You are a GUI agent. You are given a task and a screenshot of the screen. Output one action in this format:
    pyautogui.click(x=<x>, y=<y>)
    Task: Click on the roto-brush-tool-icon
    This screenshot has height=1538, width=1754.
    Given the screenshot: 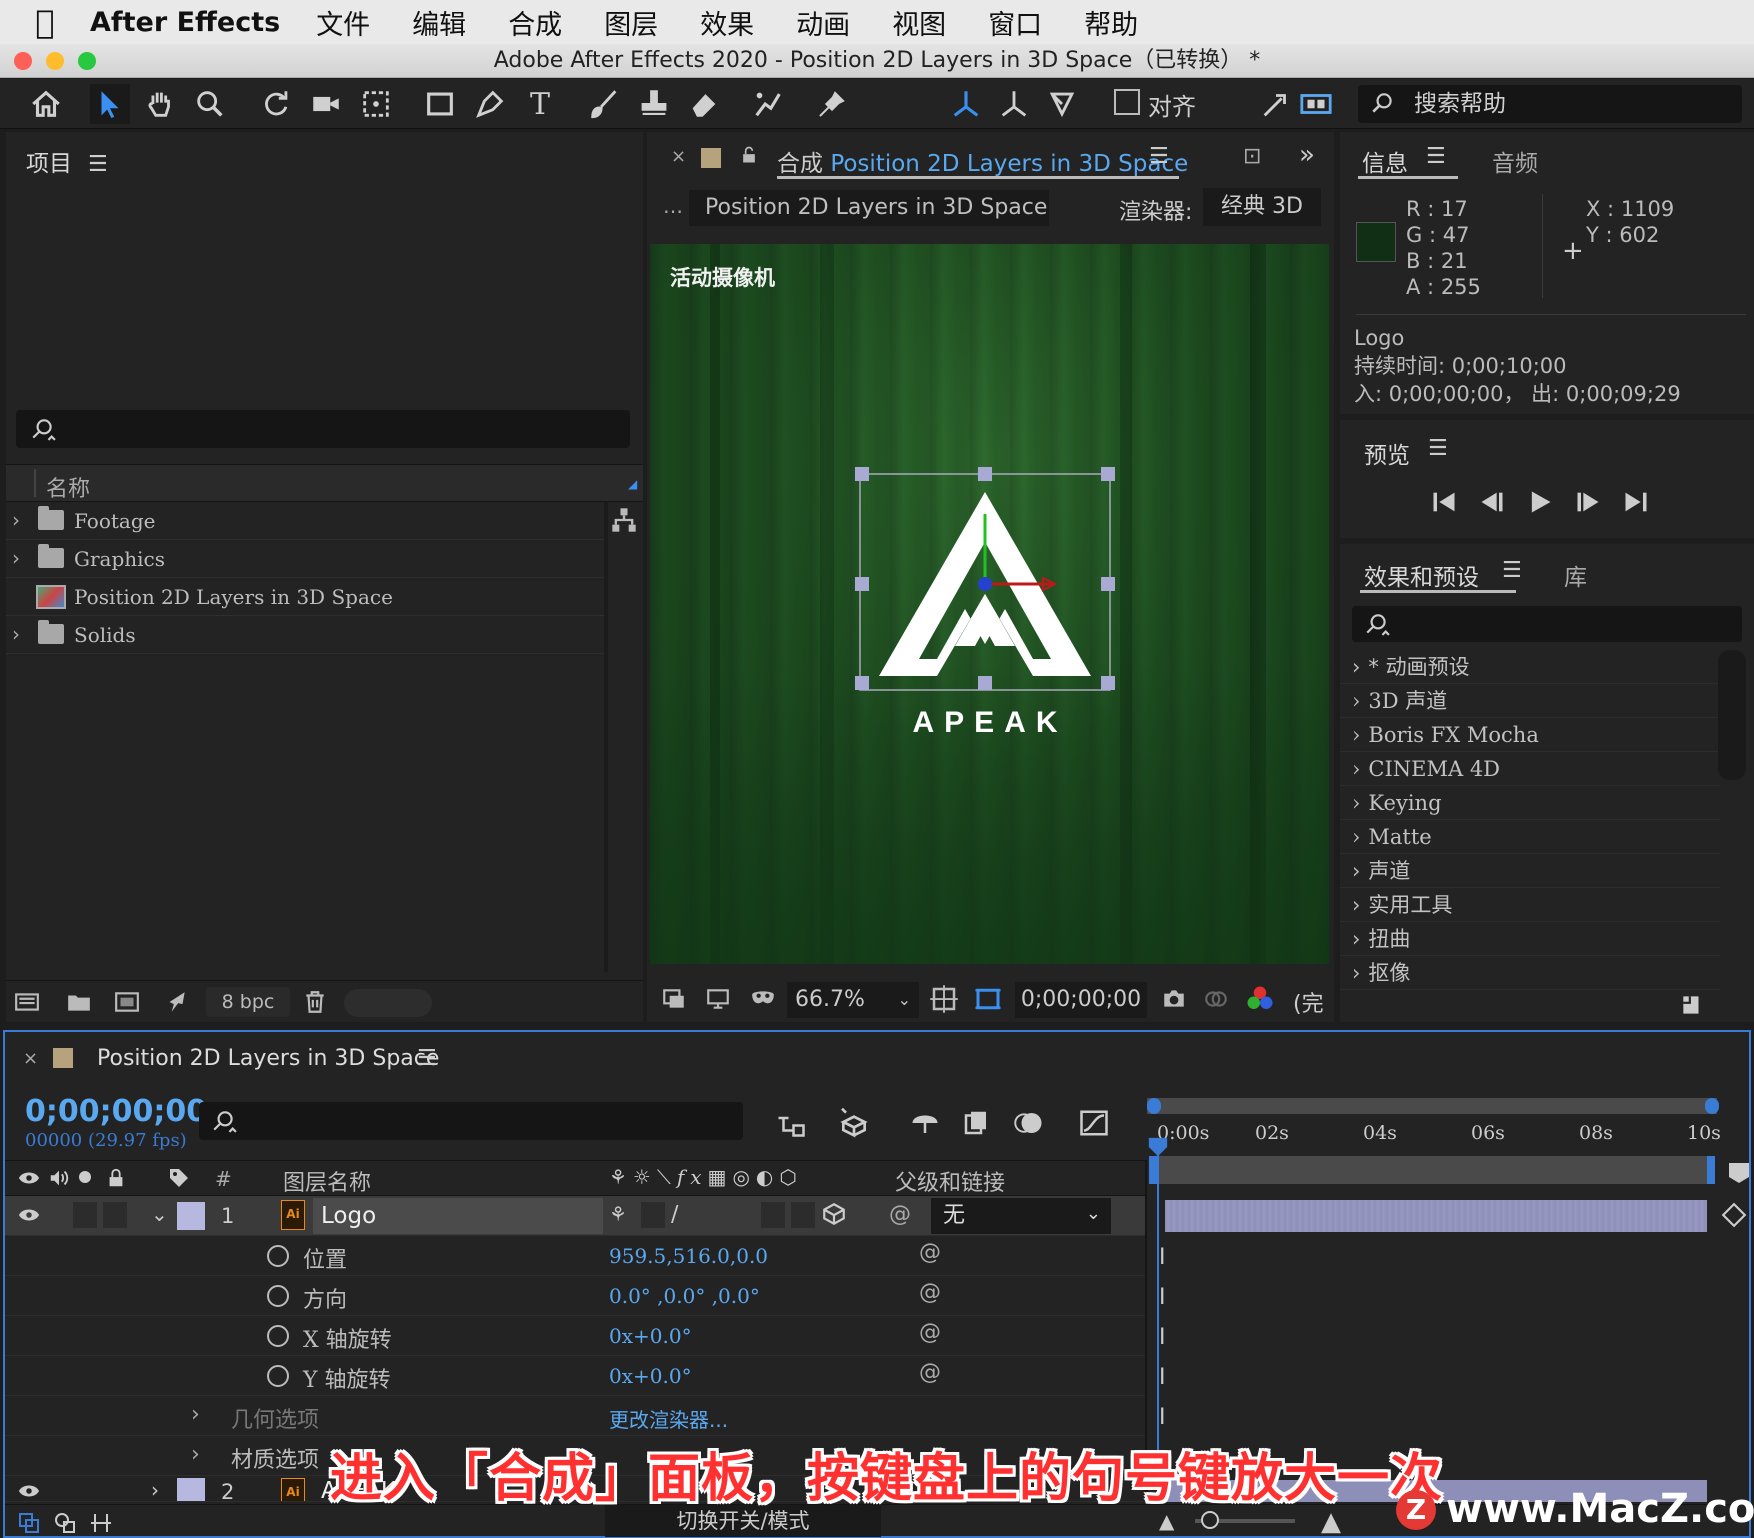 What is the action you would take?
    pyautogui.click(x=768, y=104)
    